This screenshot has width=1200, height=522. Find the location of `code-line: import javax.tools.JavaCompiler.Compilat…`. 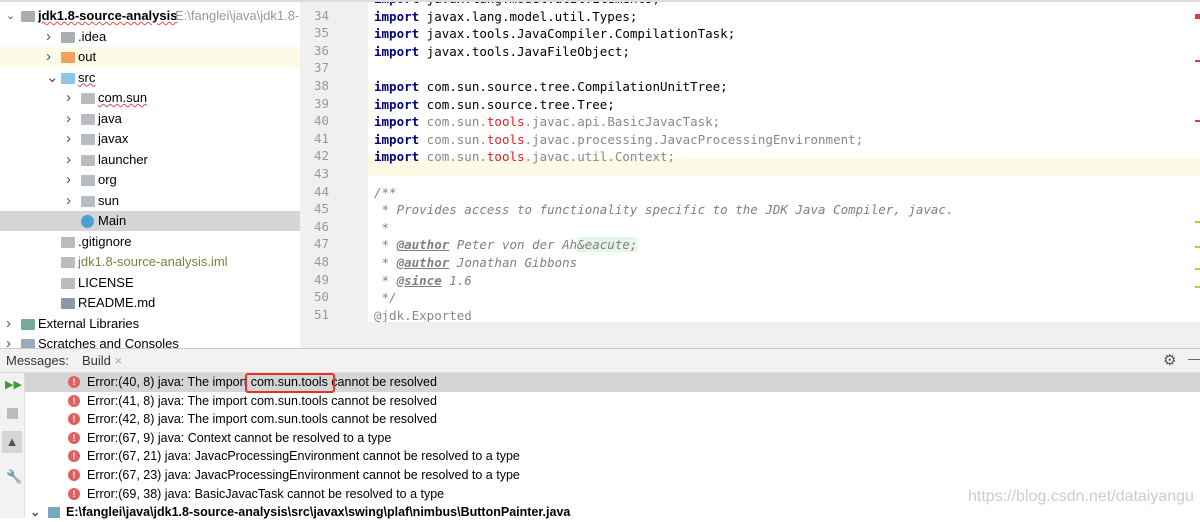

code-line: import javax.tools.JavaCompiler.Compilat… is located at coordinates (554, 34).